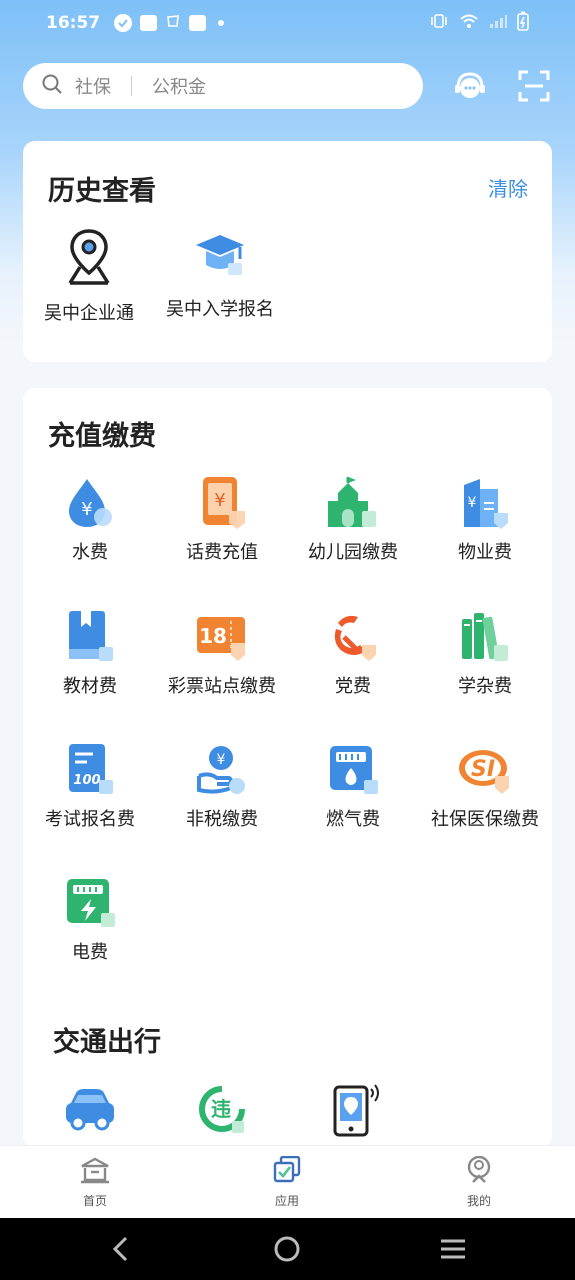 The image size is (575, 1280). I want to click on service-property-fee: ¥ 物业费, so click(485, 519).